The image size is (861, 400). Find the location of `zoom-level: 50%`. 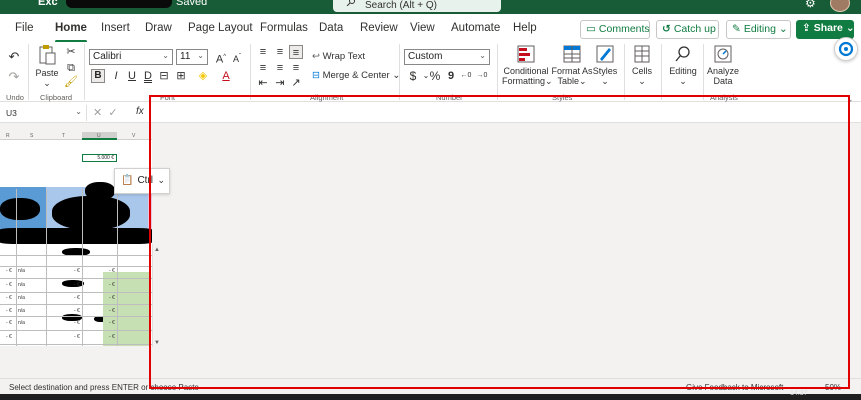

zoom-level: 50% is located at coordinates (833, 387).